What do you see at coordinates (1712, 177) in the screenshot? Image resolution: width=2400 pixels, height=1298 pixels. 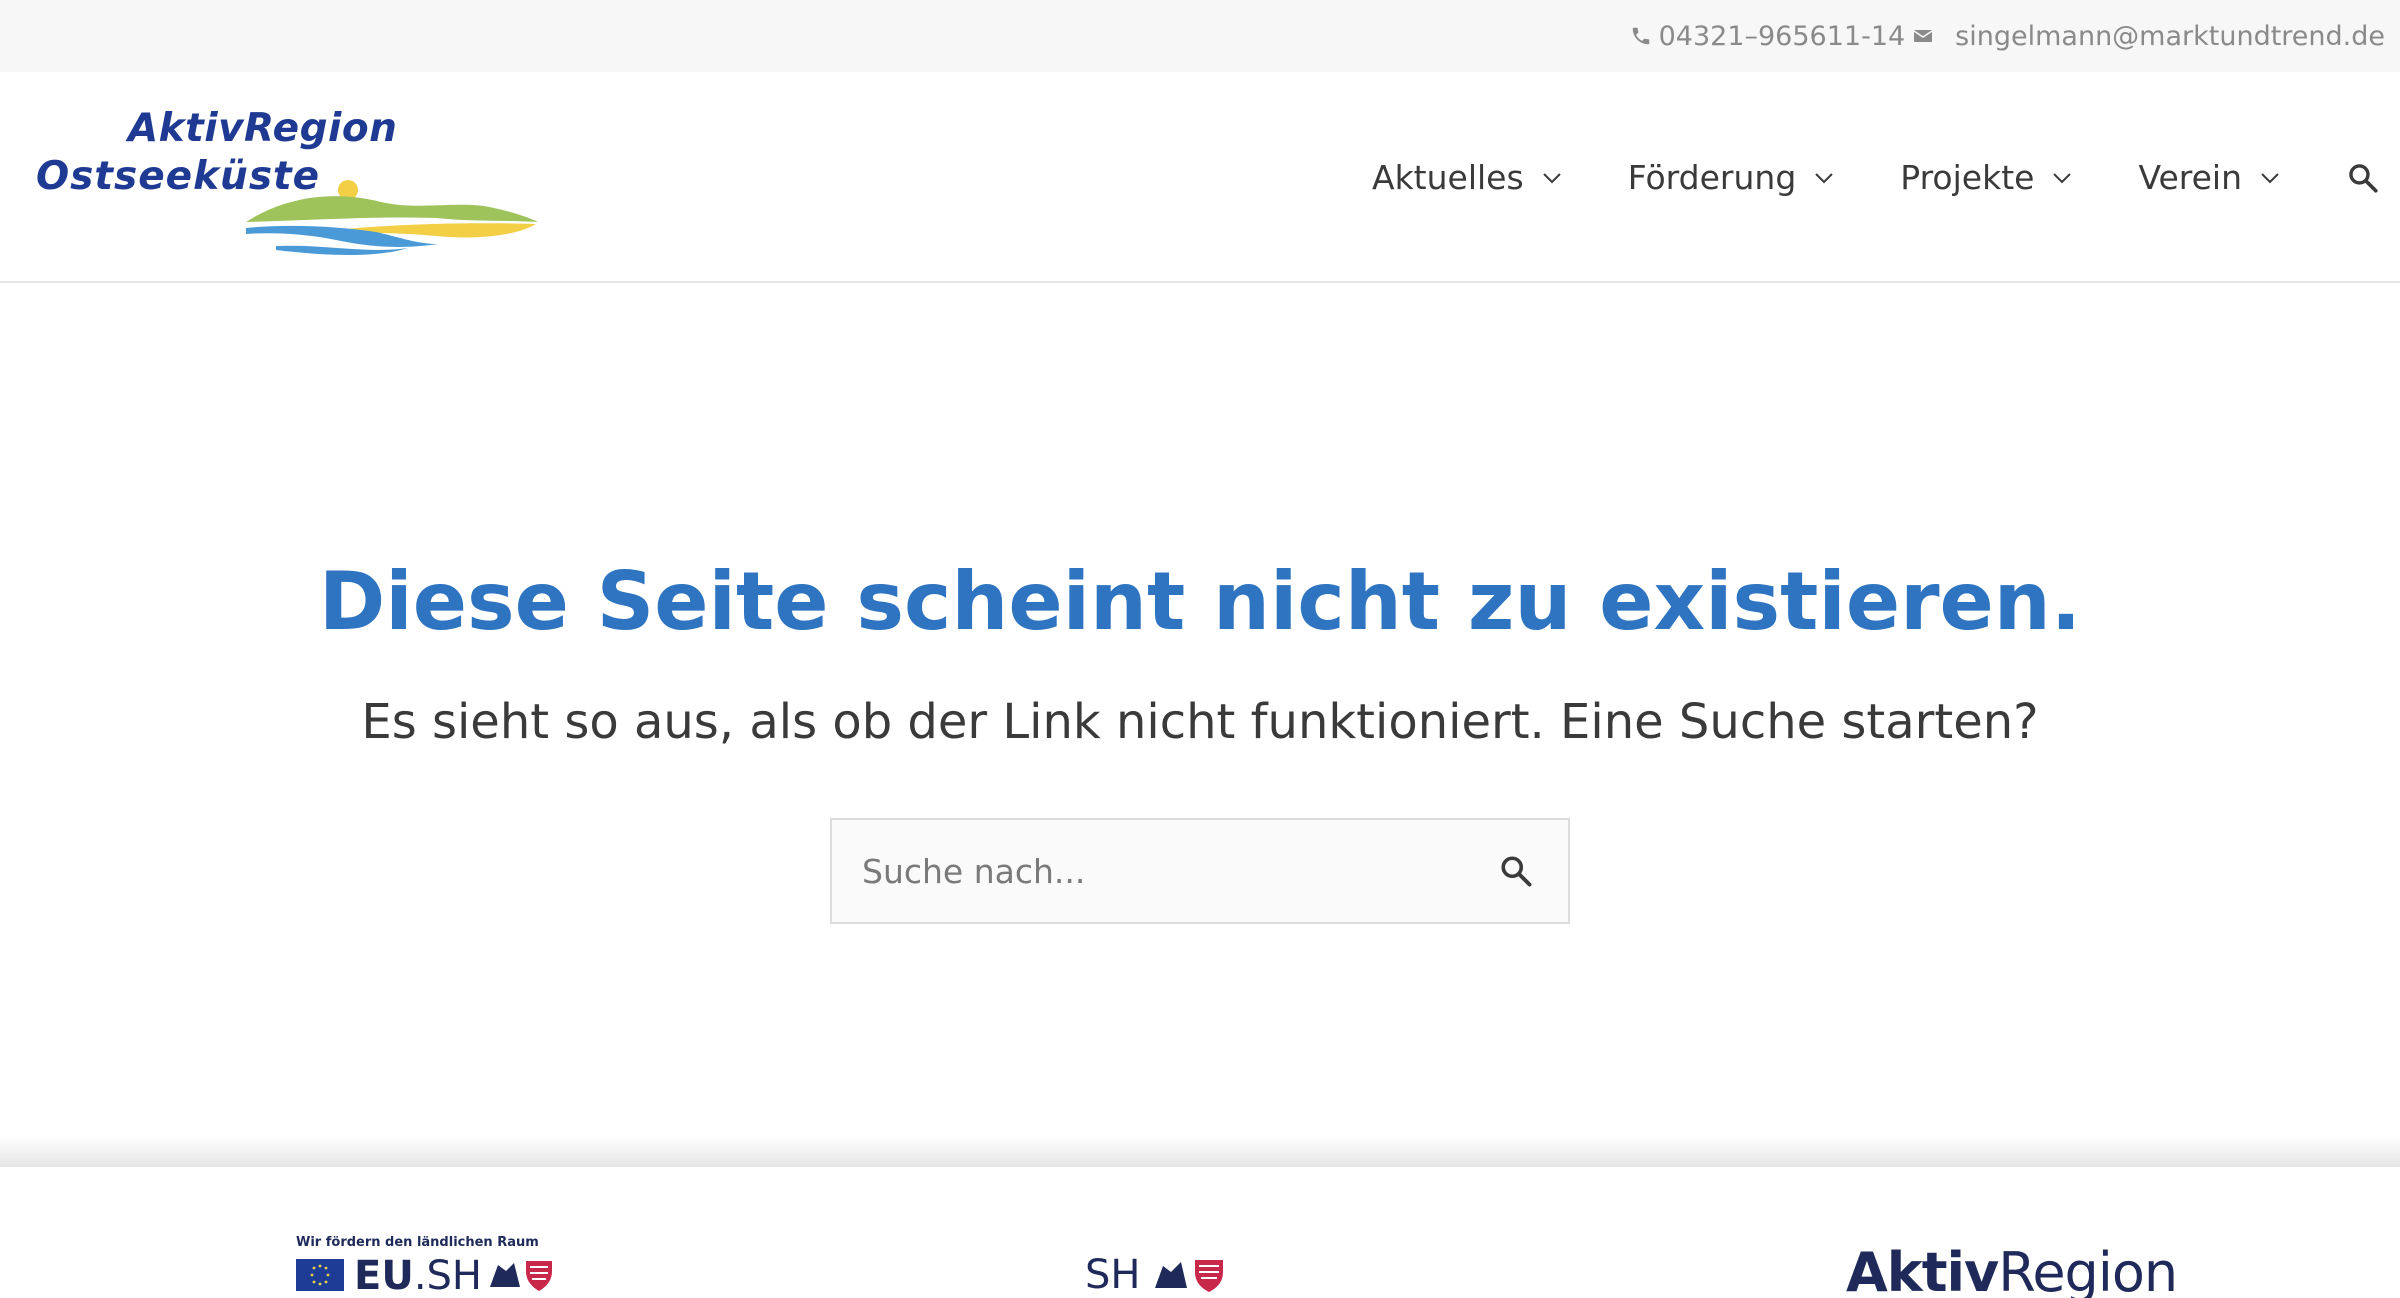 I see `nav-item-label: Förderung` at bounding box center [1712, 177].